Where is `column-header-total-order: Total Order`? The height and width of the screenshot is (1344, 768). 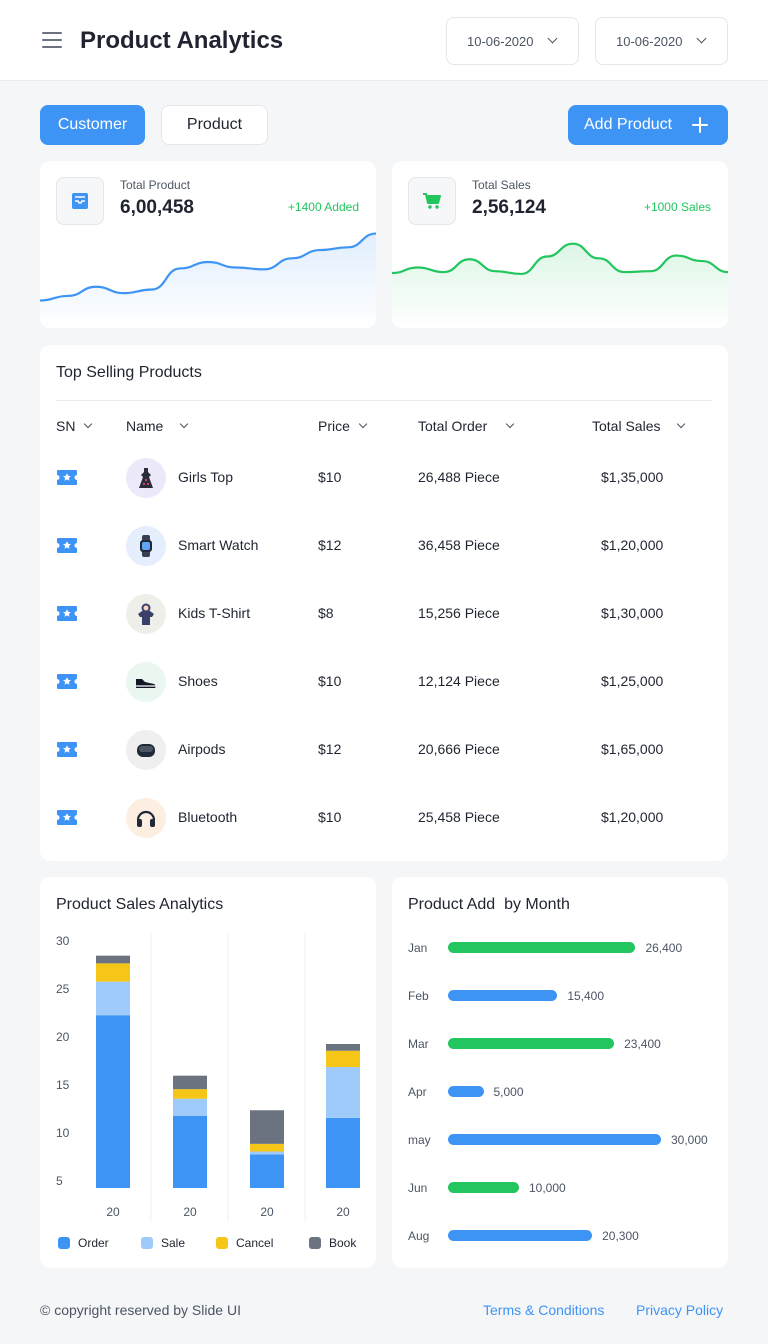 column-header-total-order: Total Order is located at coordinates (466, 426).